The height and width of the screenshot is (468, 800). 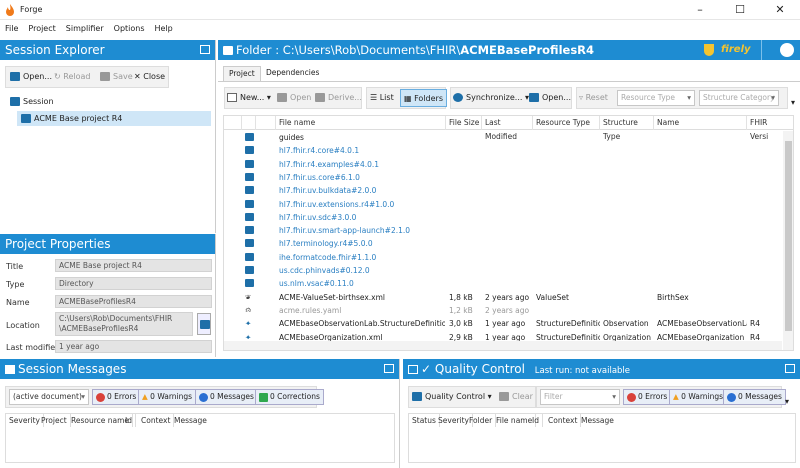 I want to click on file-name-cell: hl7.fhir.uv.bulkdata#2.0.0, so click(x=328, y=191).